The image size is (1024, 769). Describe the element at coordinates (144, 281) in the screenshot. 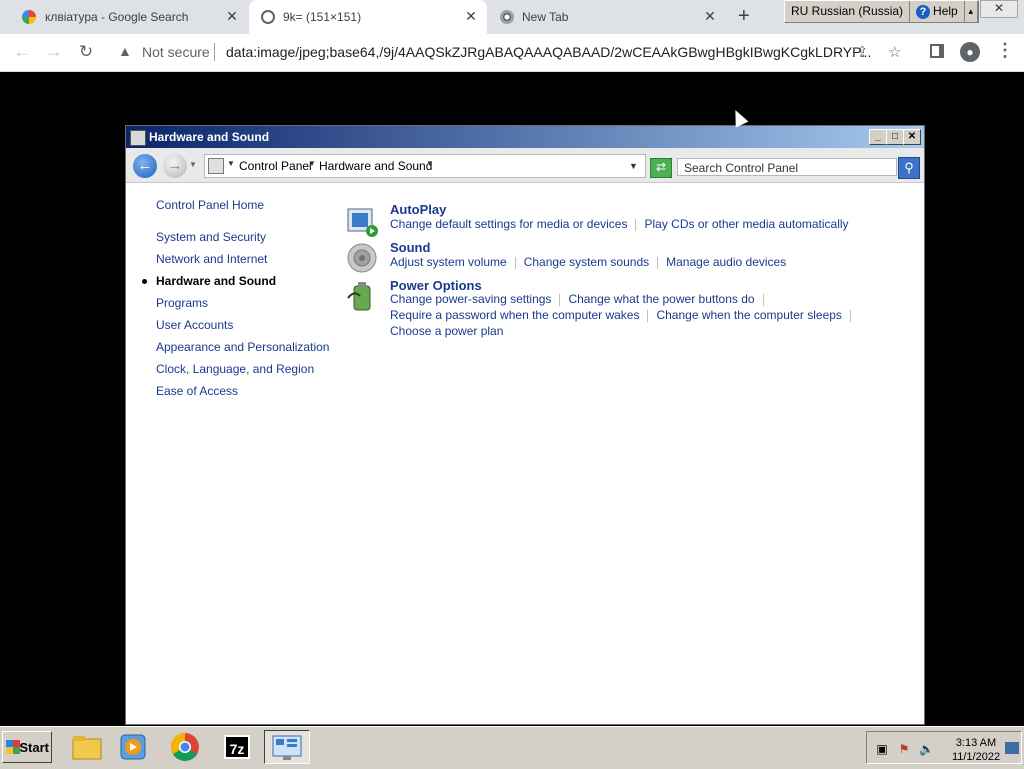

I see `current-page-bullet` at that location.